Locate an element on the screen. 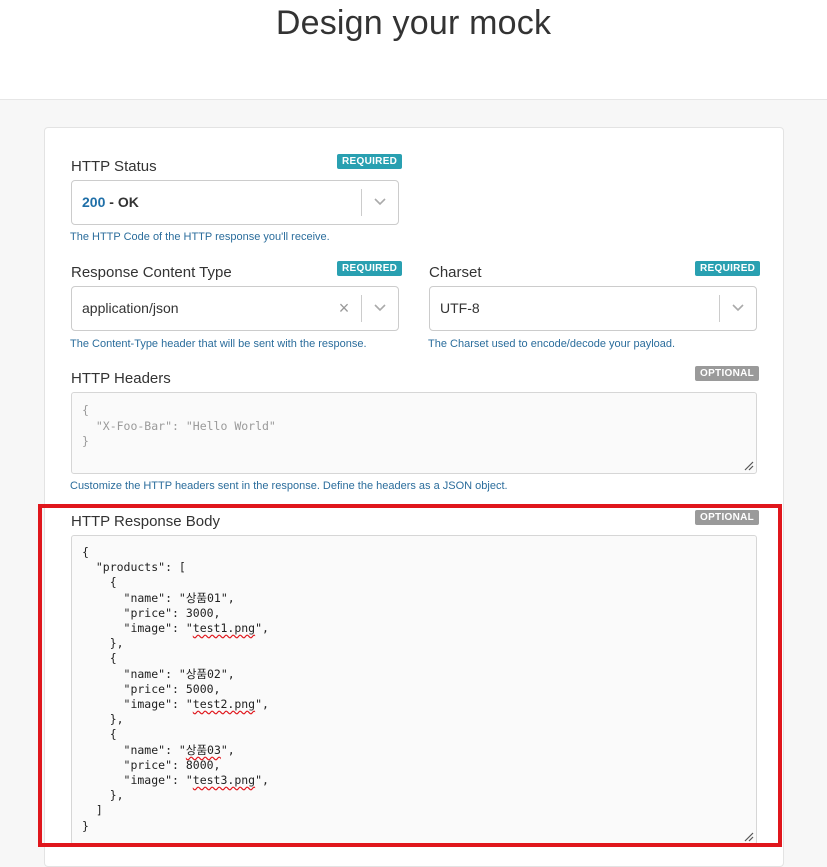 The image size is (827, 867). code-line: "image": "test2.png", is located at coordinates (175, 704).